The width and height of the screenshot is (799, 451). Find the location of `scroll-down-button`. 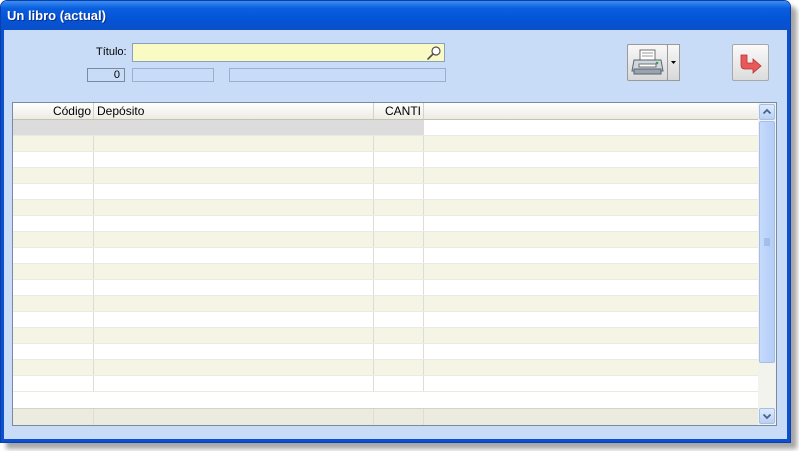

scroll-down-button is located at coordinates (767, 416).